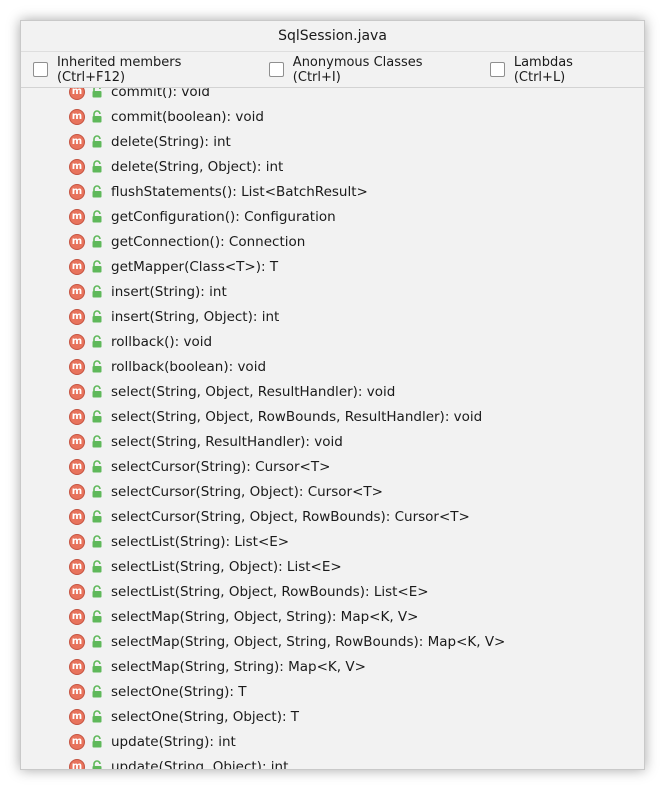  I want to click on member-row: m insert(String): int, so click(332, 291).